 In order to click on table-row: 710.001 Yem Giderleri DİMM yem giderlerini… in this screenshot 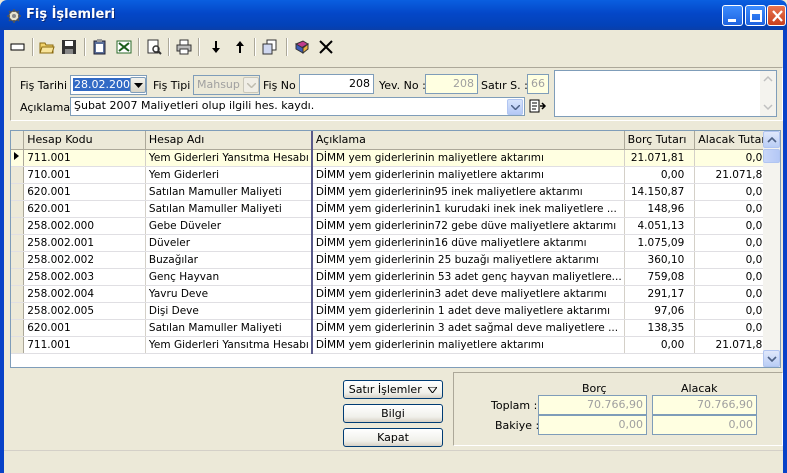, I will do `click(395, 175)`.